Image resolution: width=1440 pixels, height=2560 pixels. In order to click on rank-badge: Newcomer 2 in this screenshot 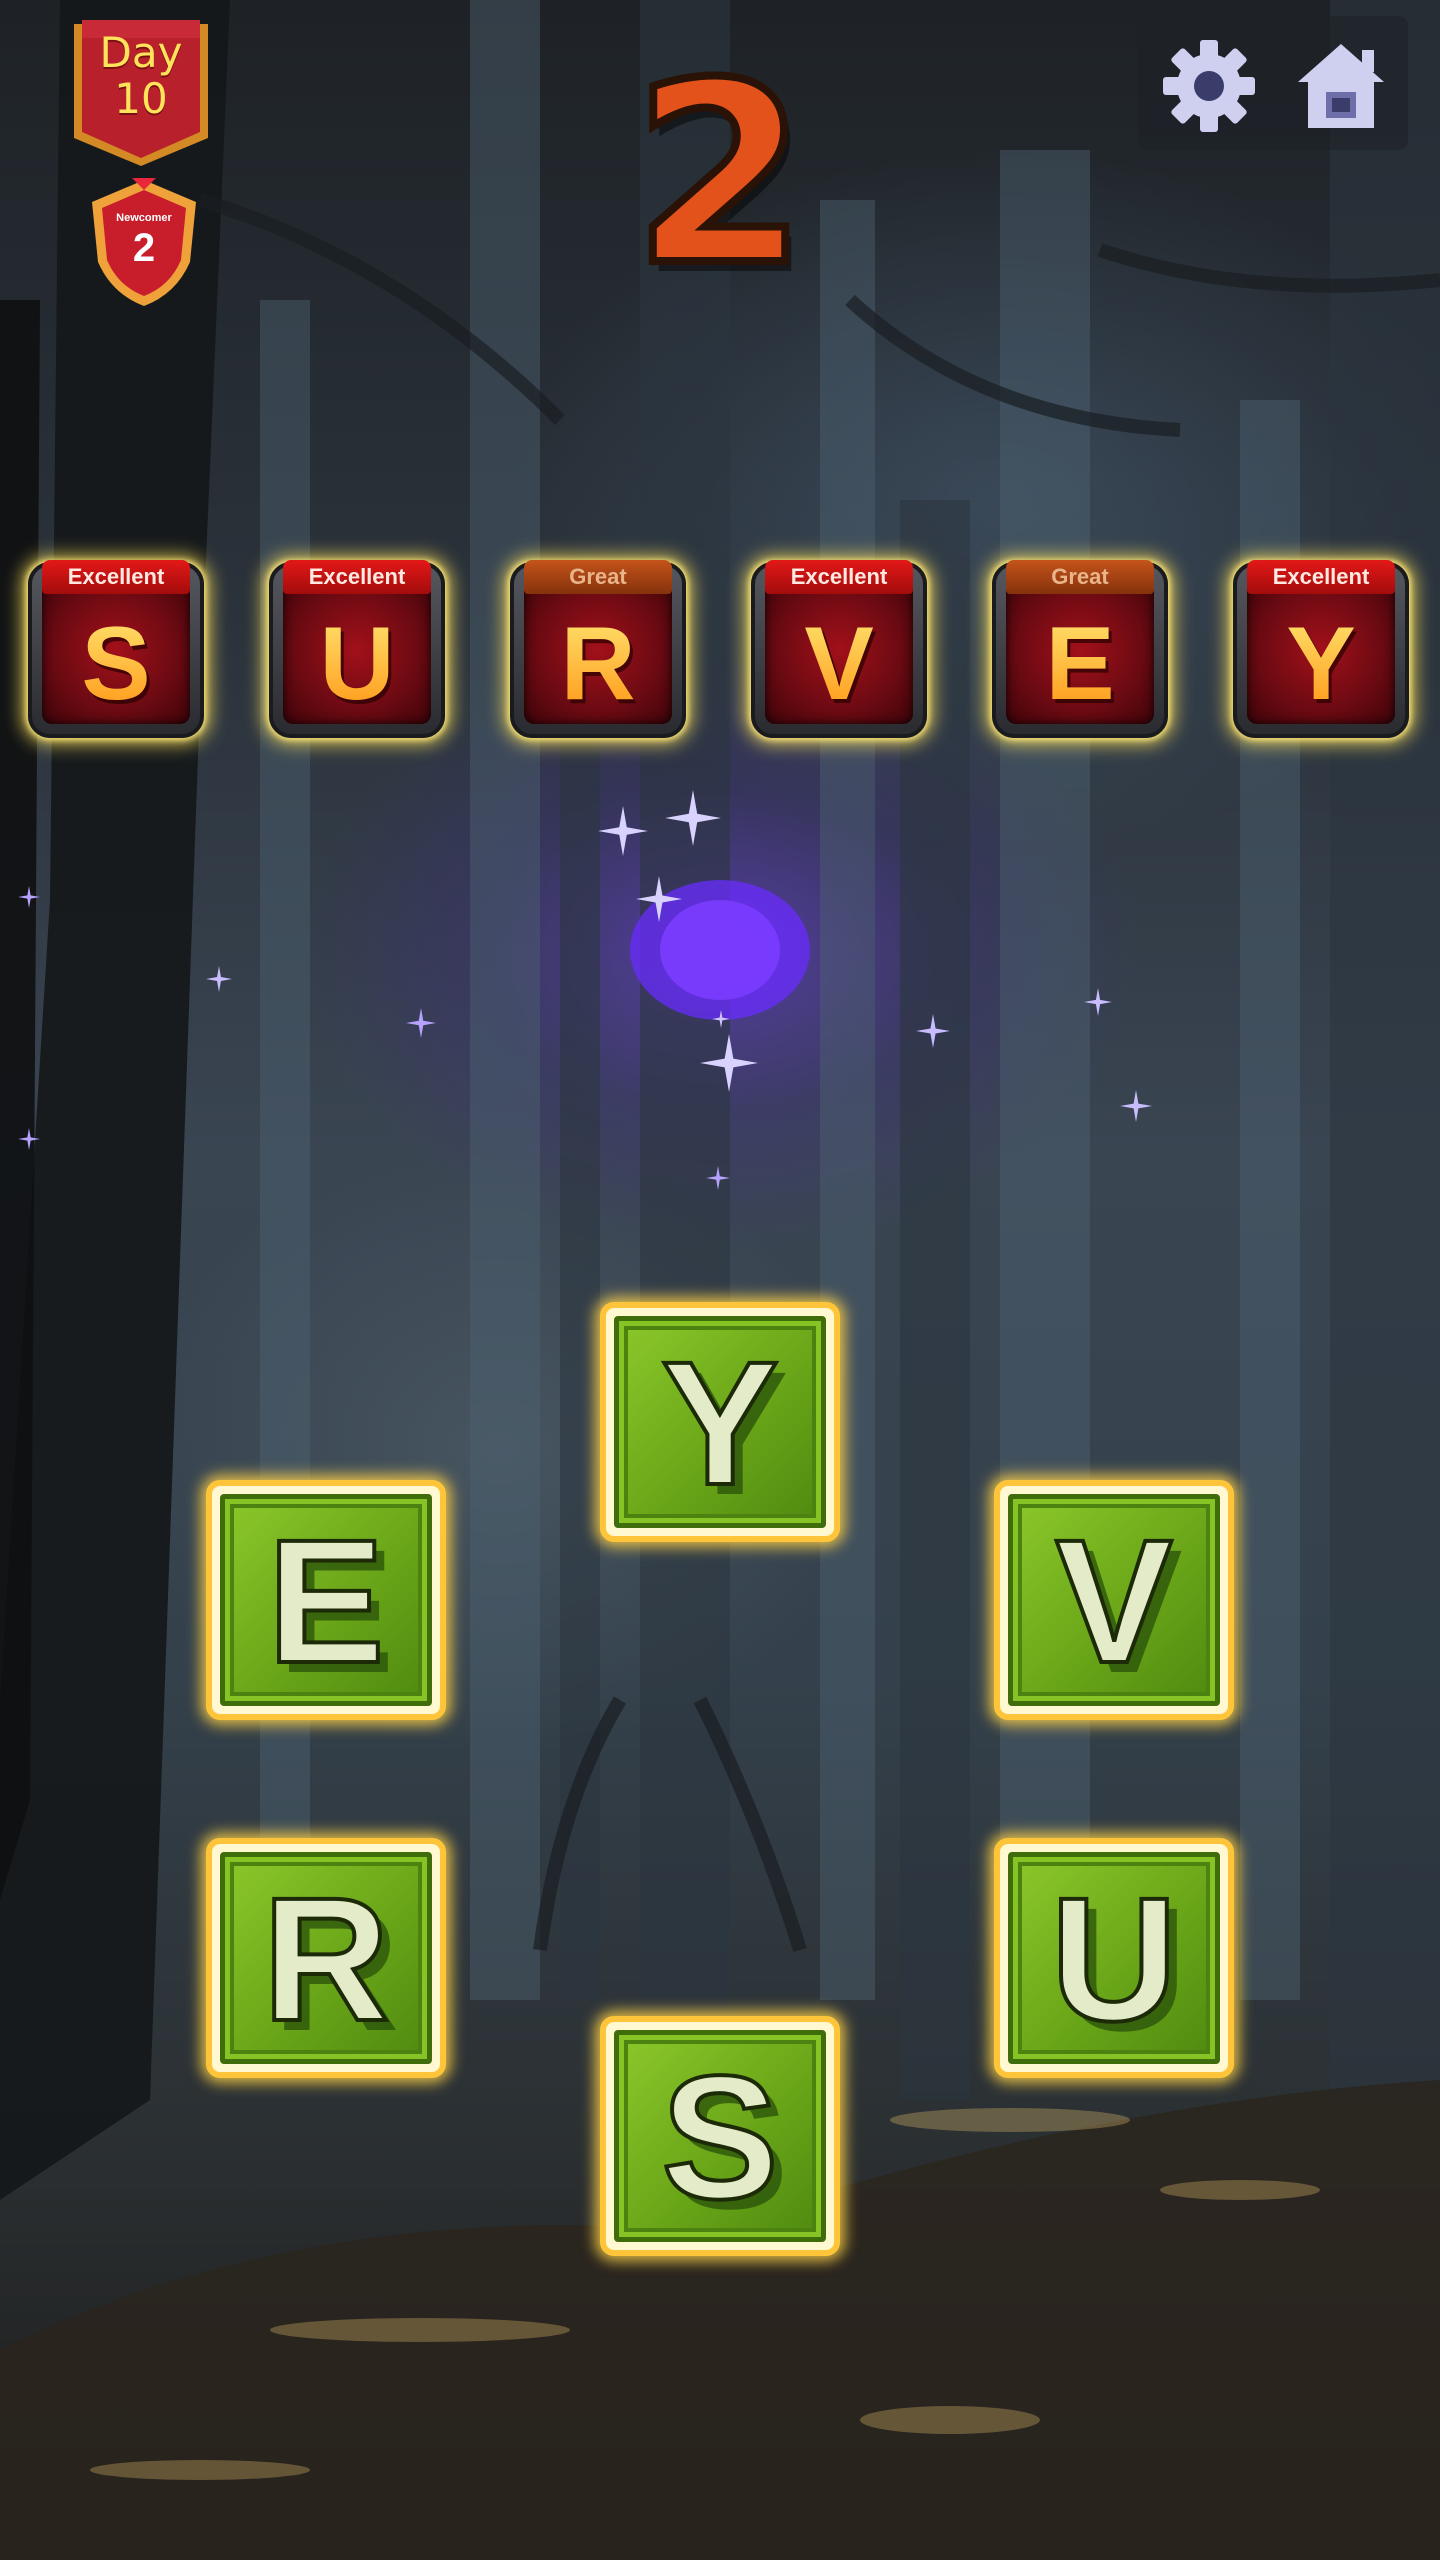, I will do `click(144, 243)`.